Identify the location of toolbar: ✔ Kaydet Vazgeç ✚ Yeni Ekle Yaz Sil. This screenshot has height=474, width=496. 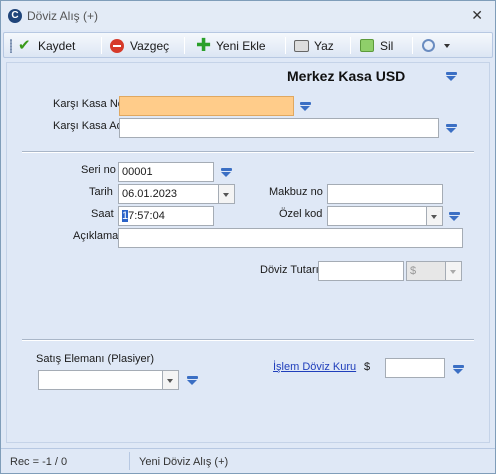
(248, 45).